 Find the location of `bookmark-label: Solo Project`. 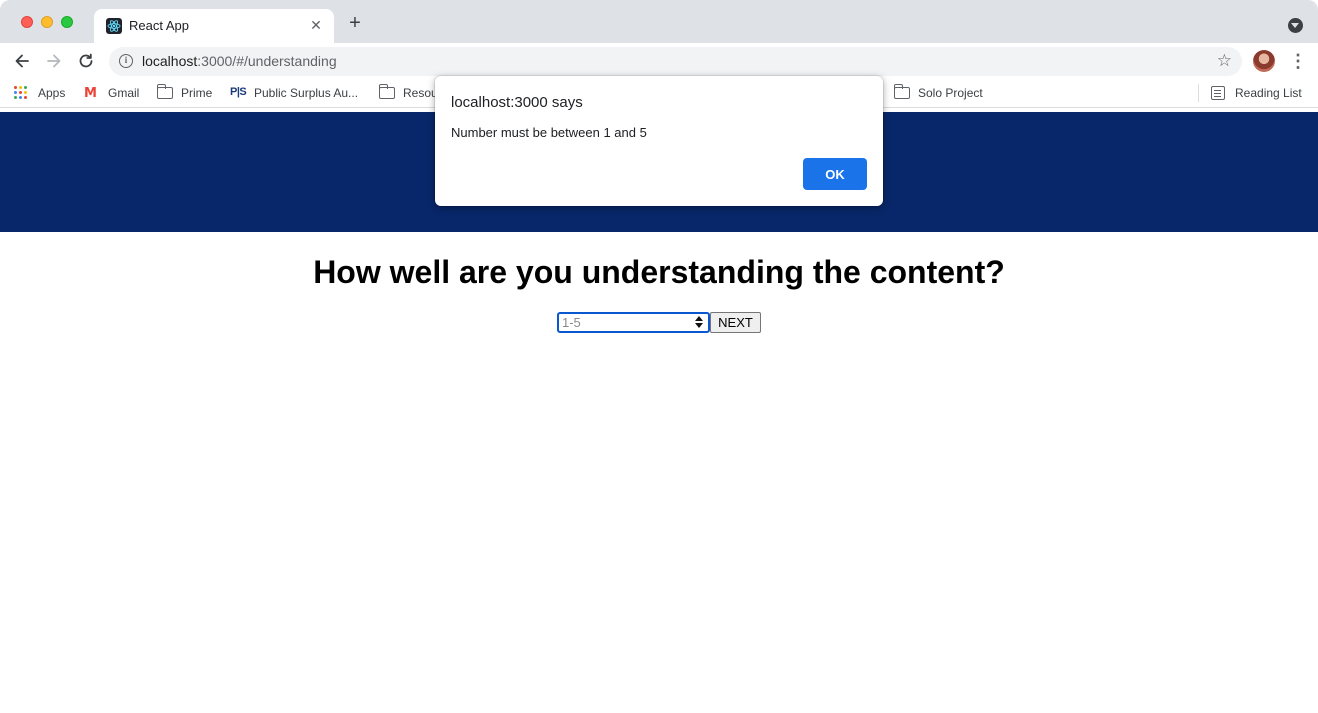

bookmark-label: Solo Project is located at coordinates (950, 93).